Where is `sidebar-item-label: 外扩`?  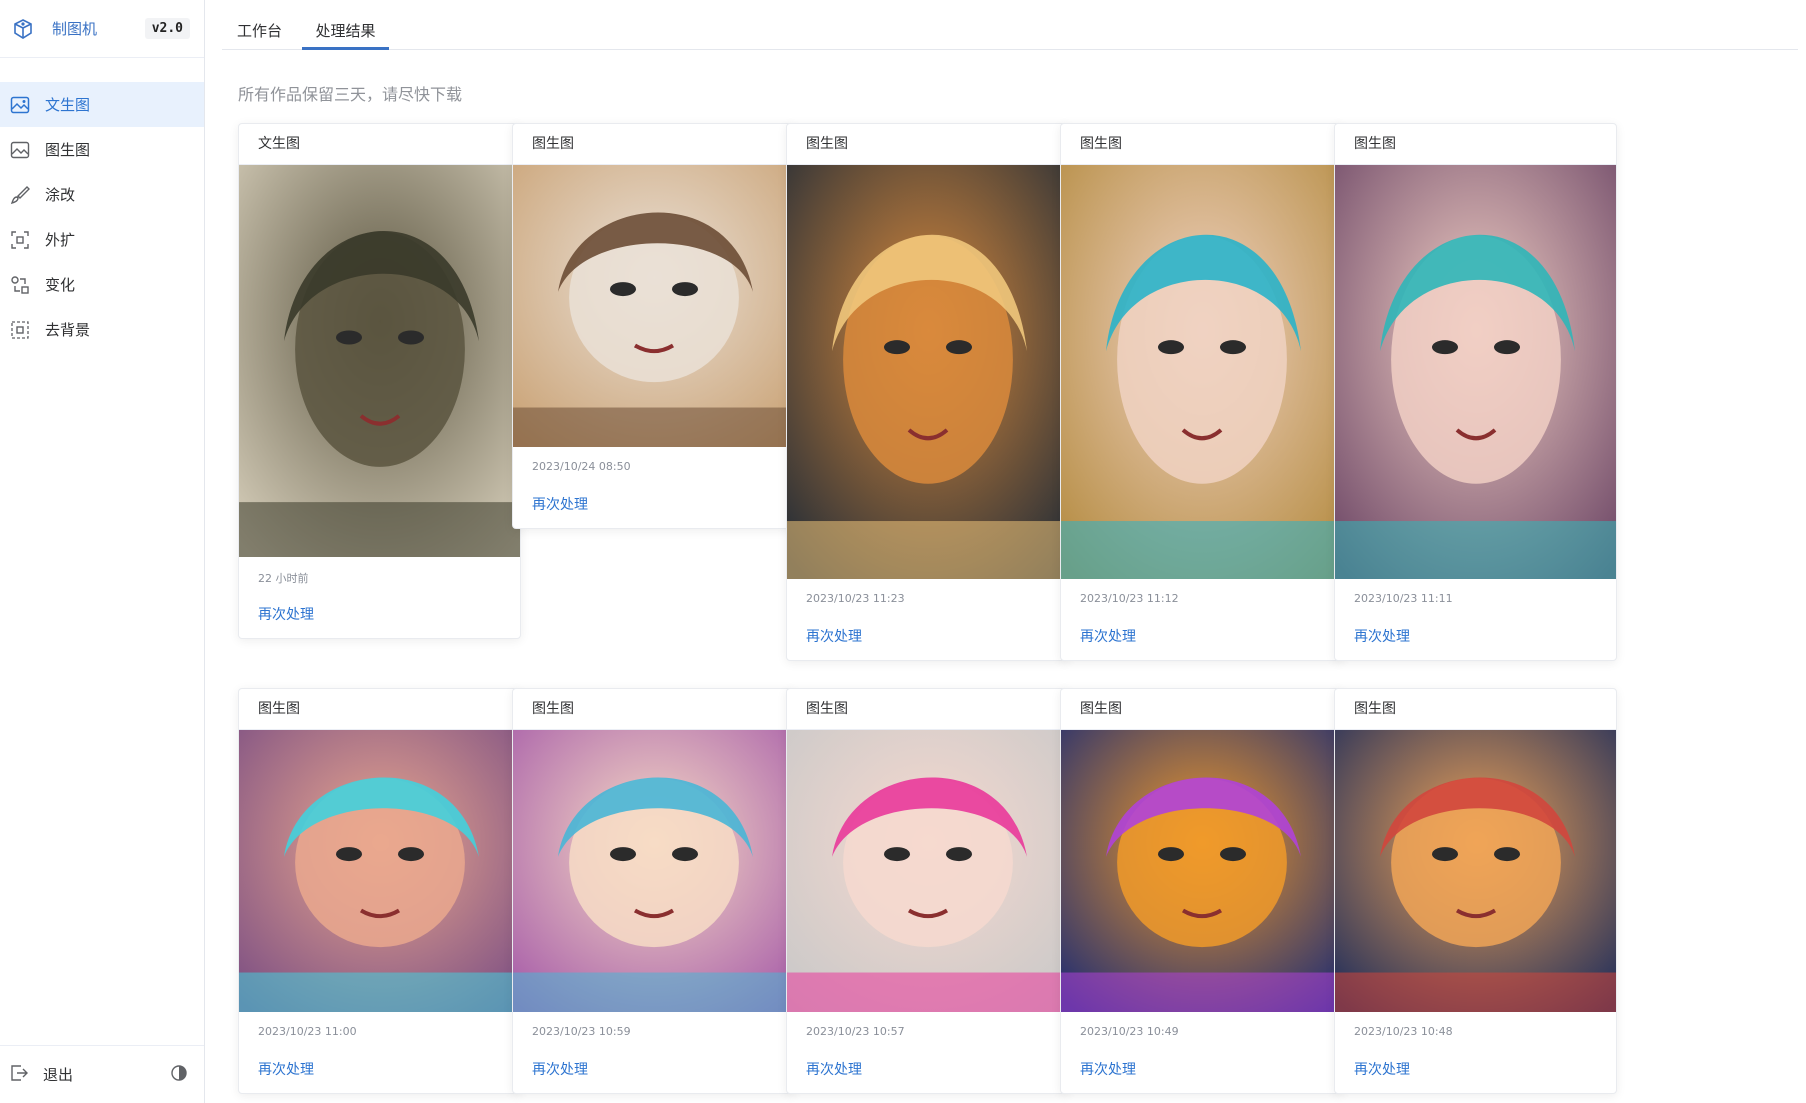 sidebar-item-label: 外扩 is located at coordinates (60, 240).